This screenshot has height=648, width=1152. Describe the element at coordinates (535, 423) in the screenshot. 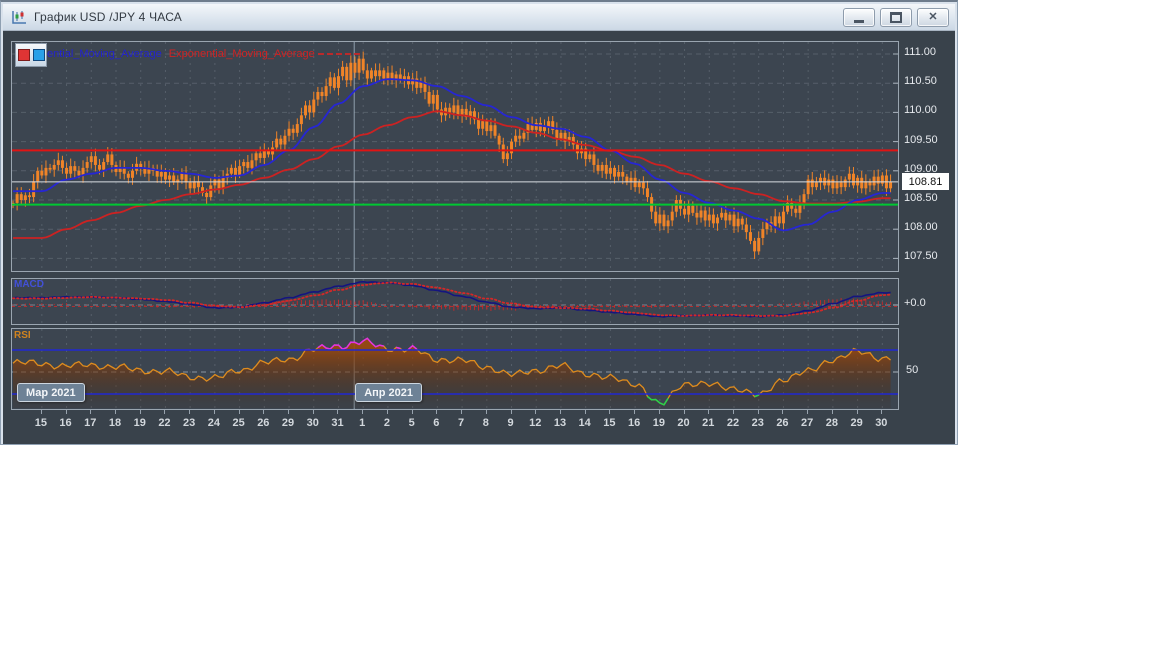

I see `date-label: 12` at that location.